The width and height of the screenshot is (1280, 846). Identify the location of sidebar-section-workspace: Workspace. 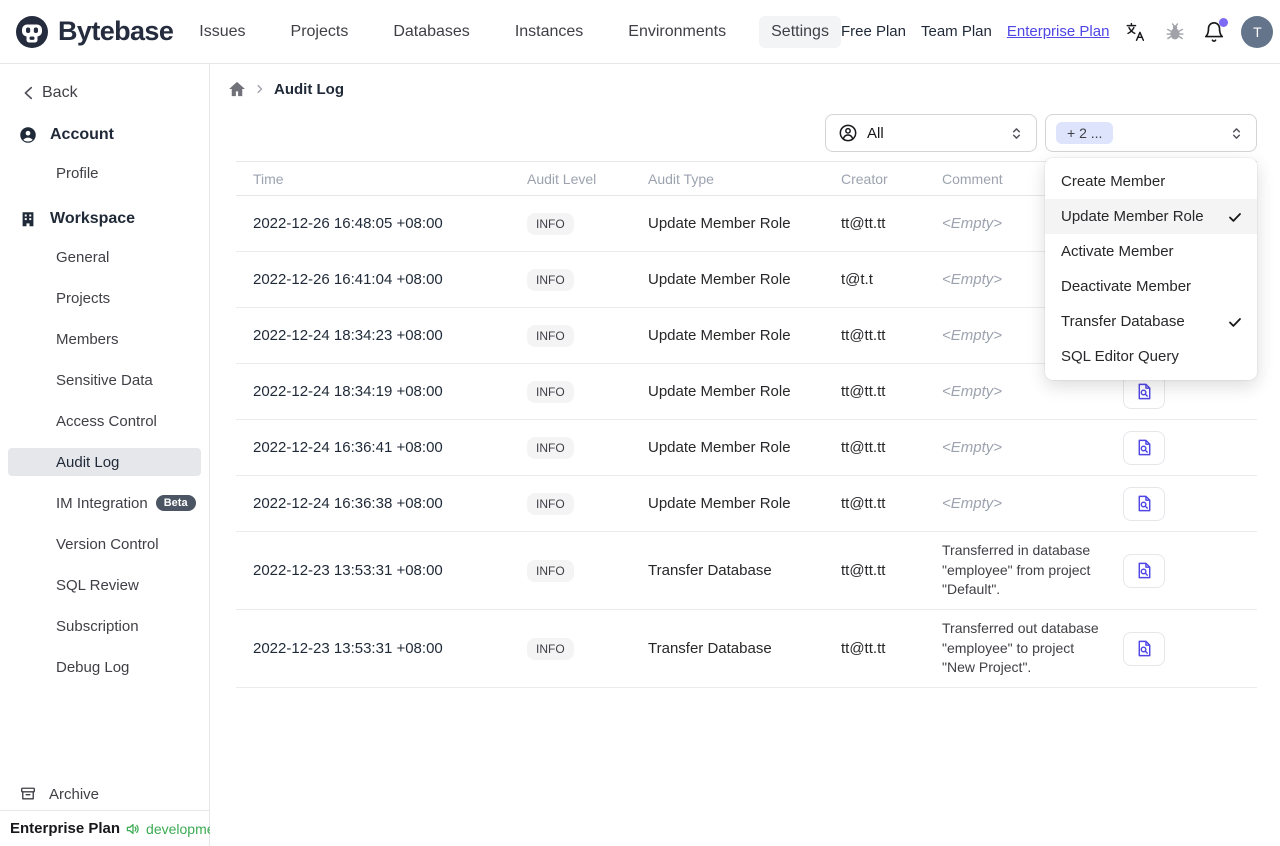
(104, 219).